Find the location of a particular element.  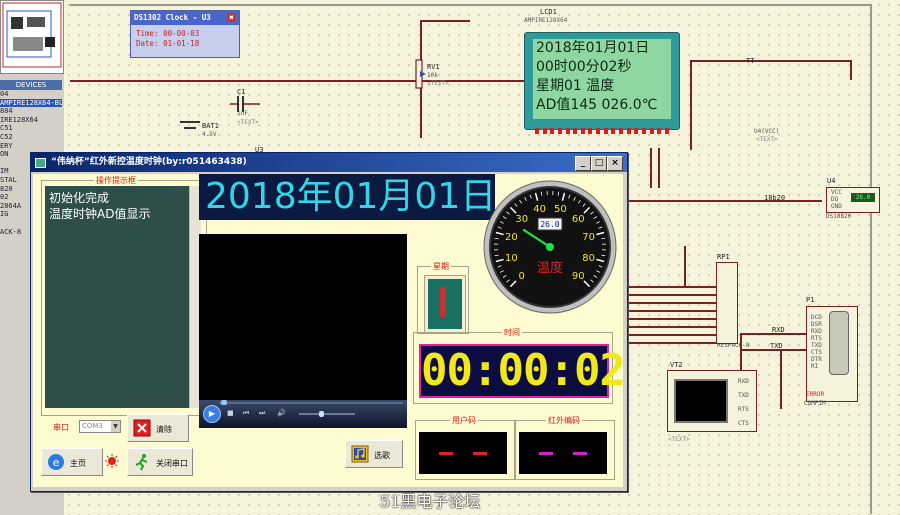

home-button: e 主页 is located at coordinates (72, 462).